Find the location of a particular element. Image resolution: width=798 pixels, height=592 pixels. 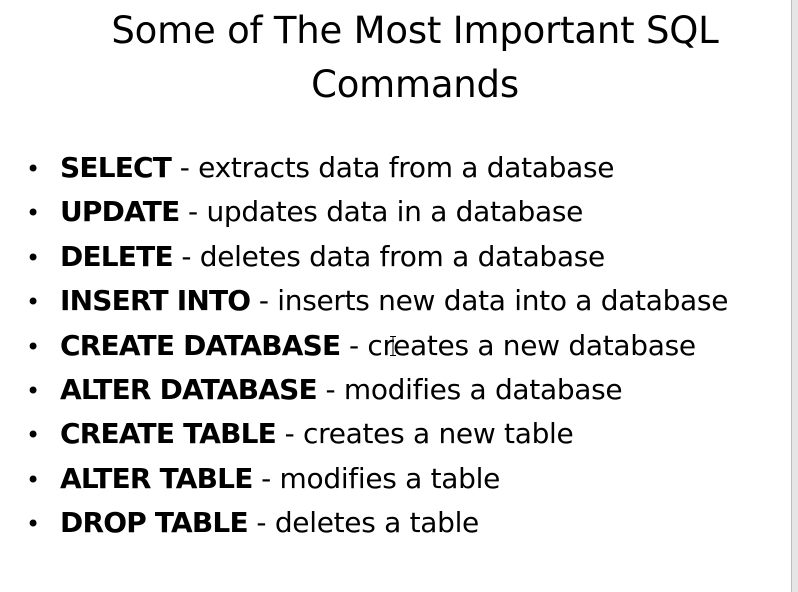

command-name: CREATE TABLE is located at coordinates (168, 434).